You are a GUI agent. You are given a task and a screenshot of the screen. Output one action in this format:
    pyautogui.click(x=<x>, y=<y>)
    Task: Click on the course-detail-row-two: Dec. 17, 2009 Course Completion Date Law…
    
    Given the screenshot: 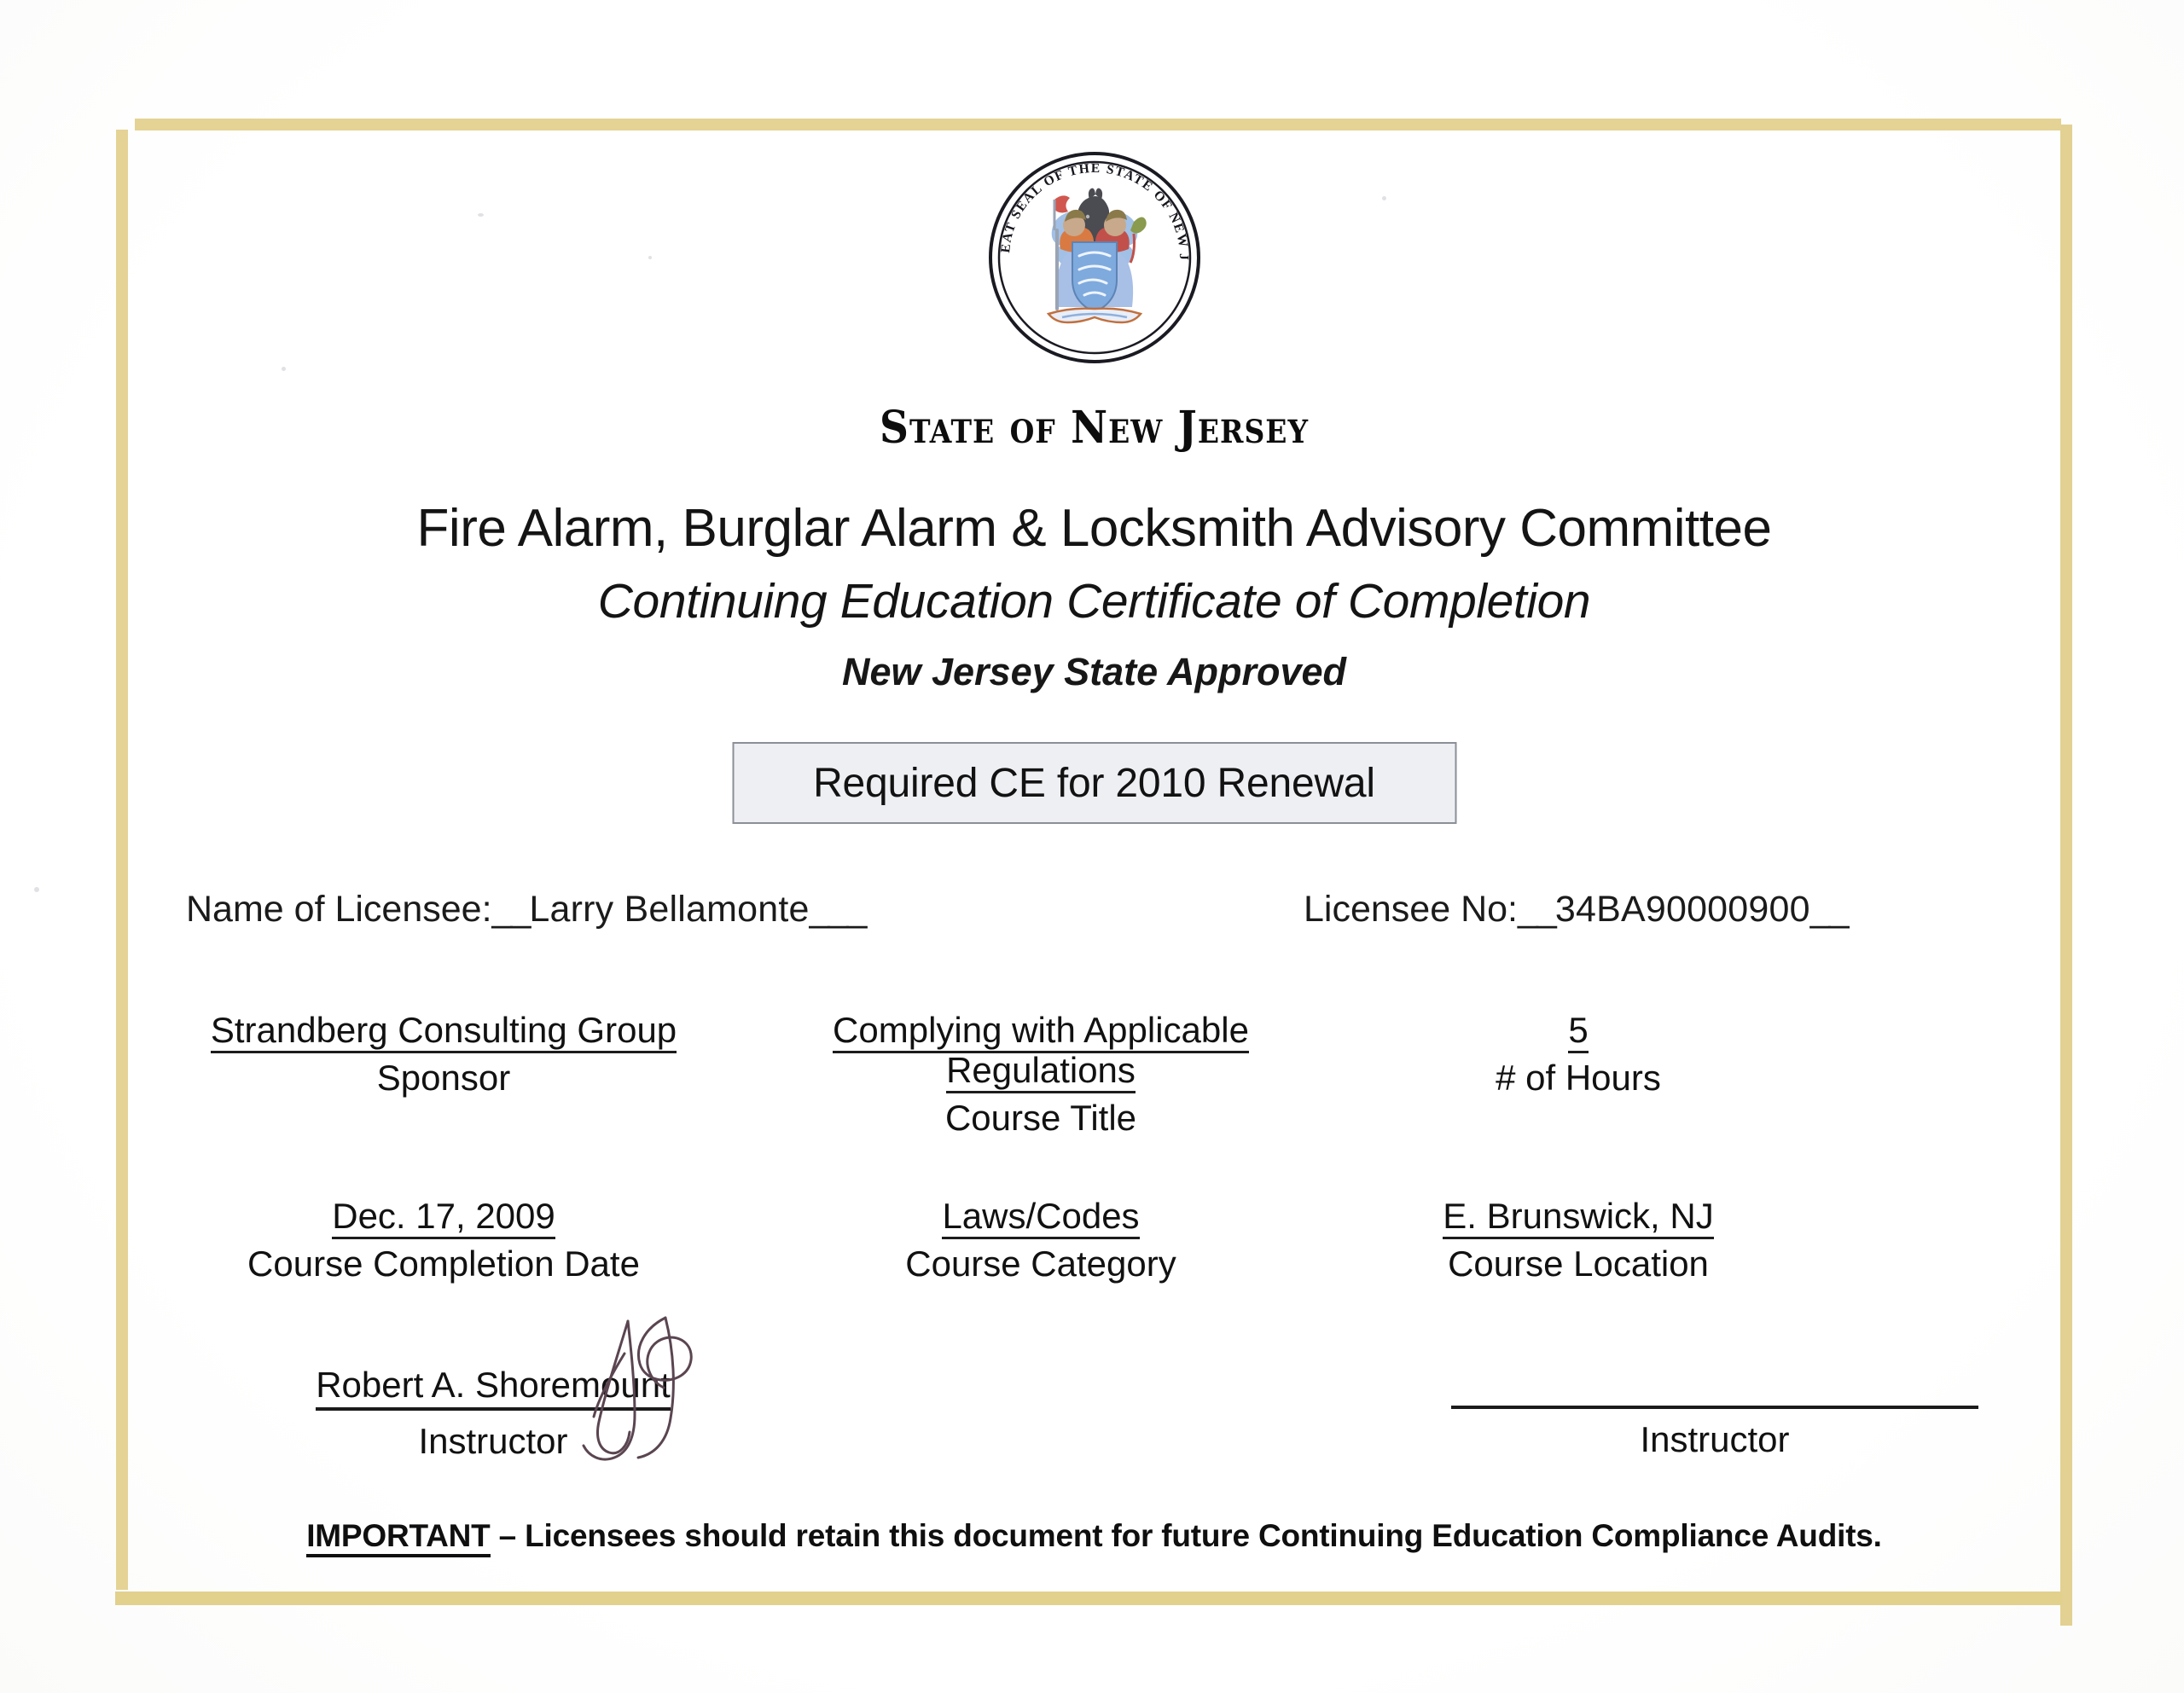 What is the action you would take?
    pyautogui.click(x=1094, y=1240)
    